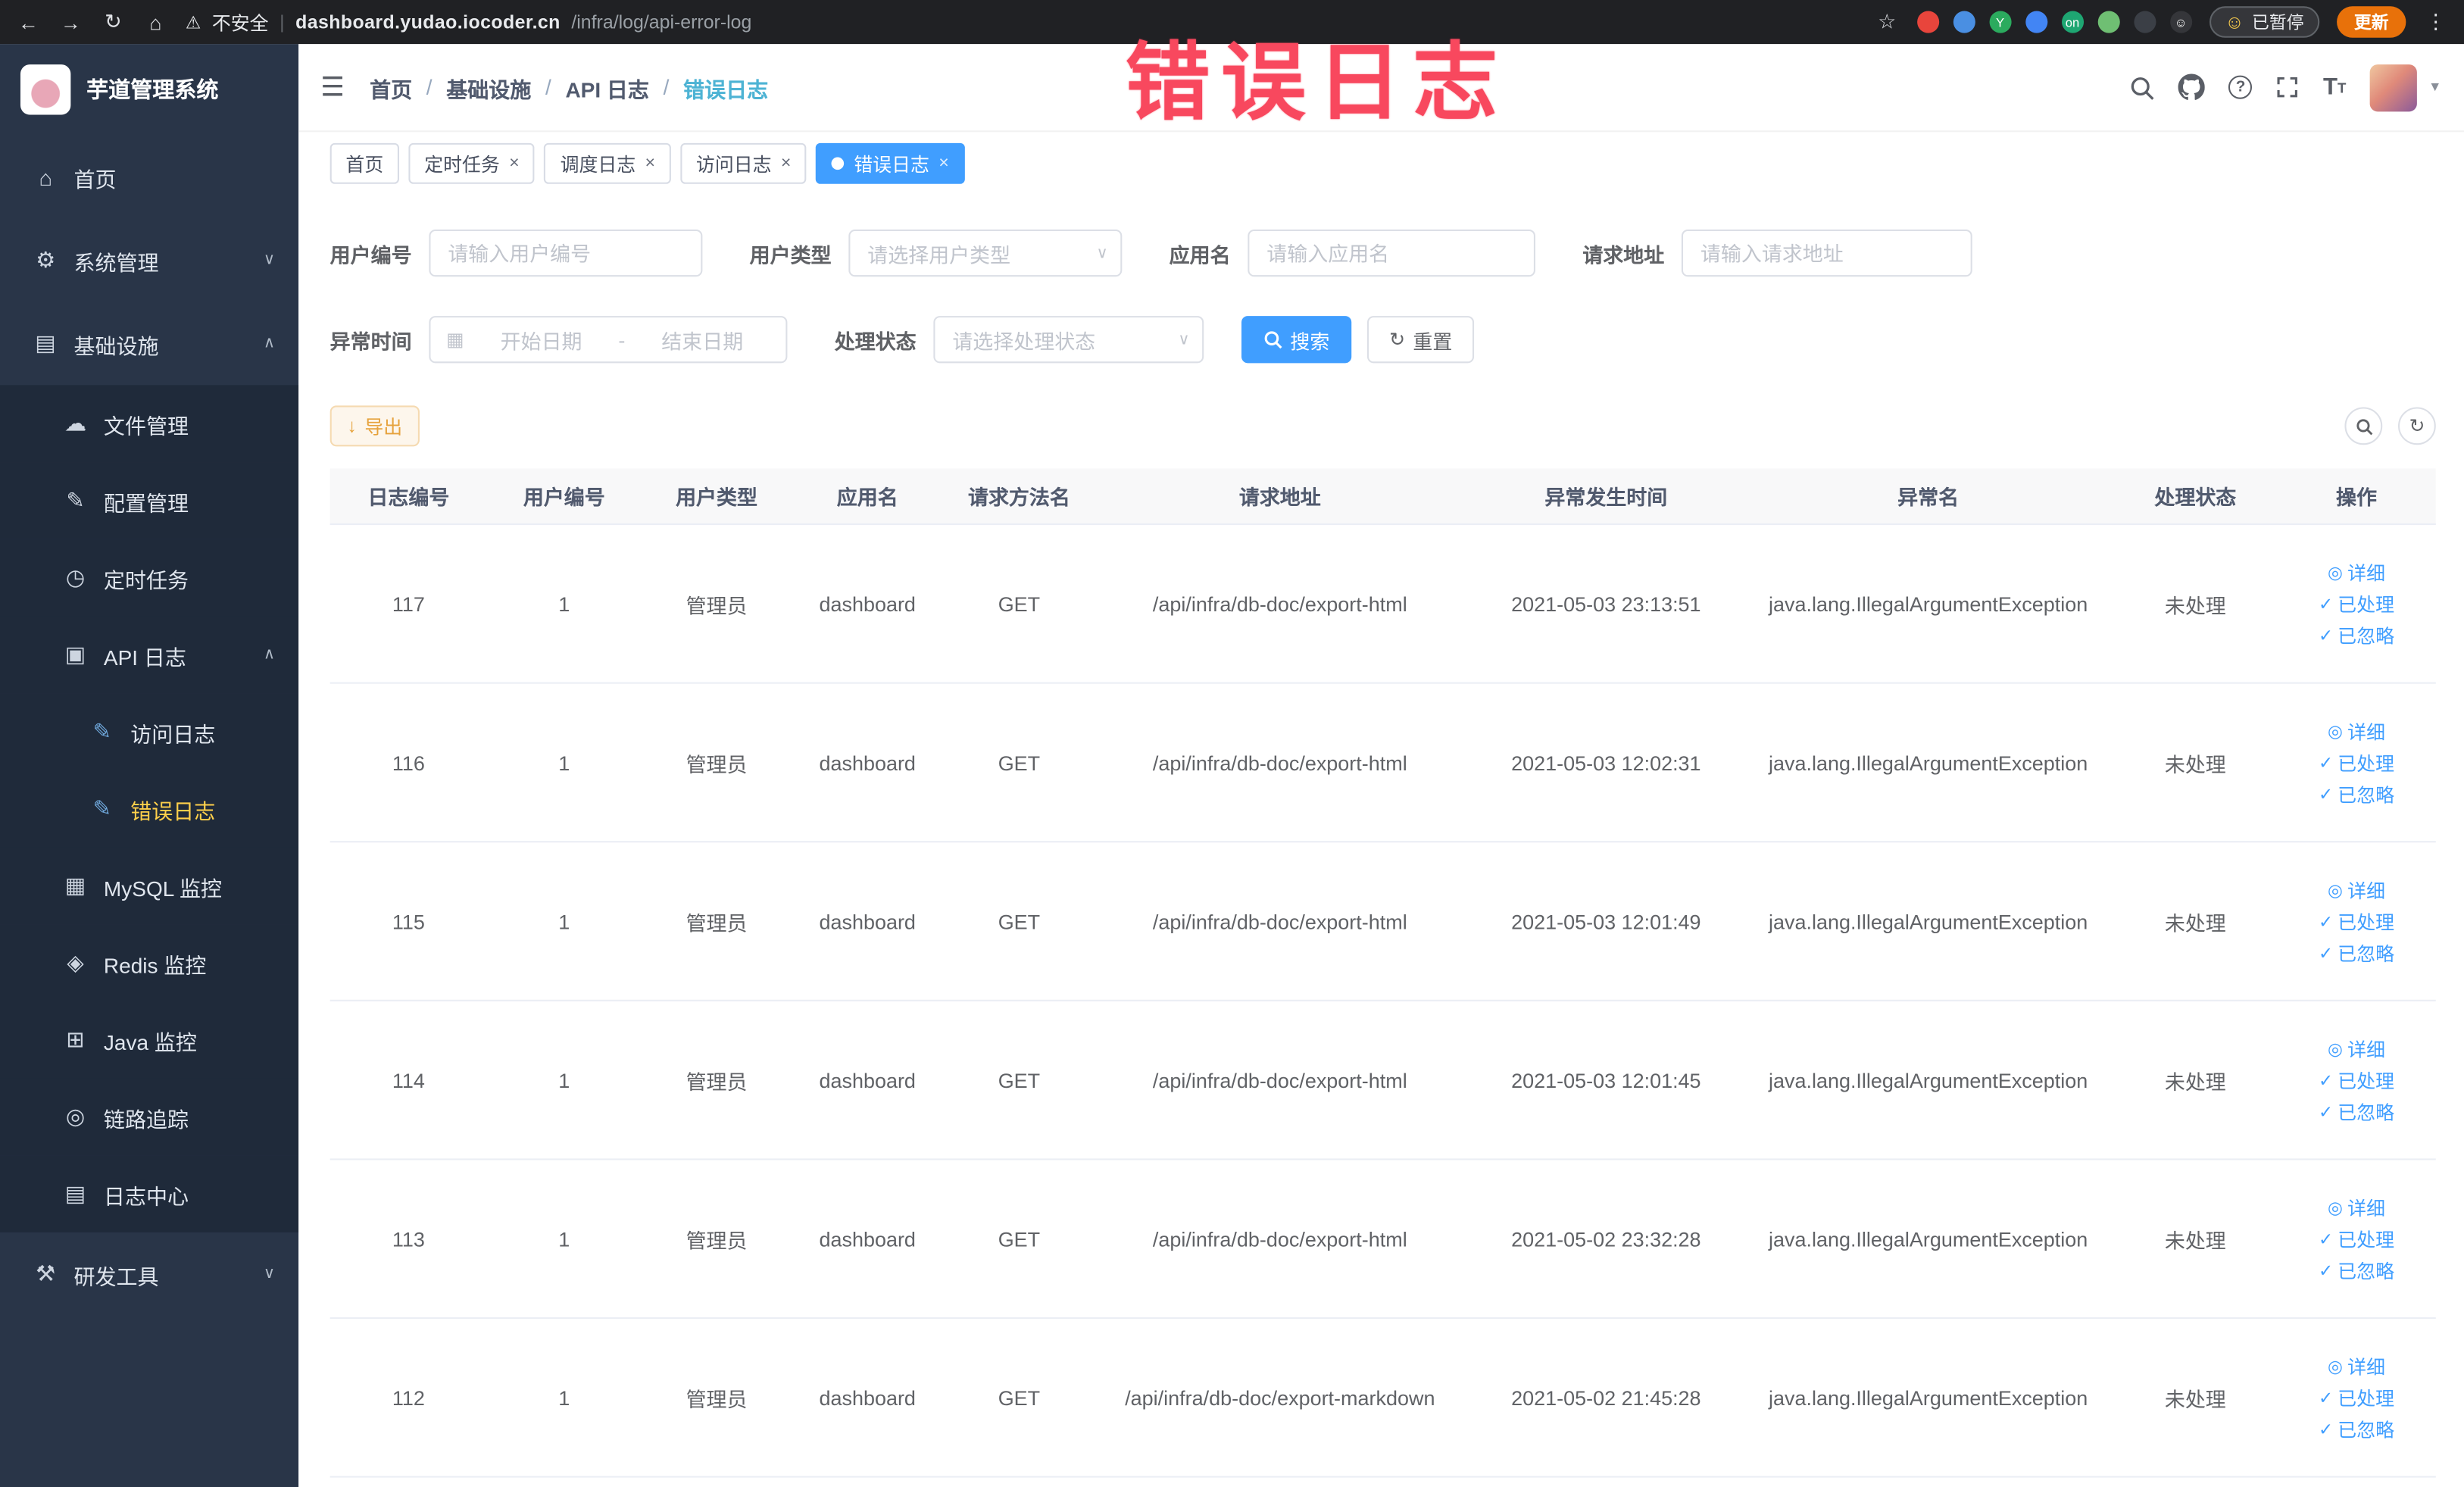  Describe the element at coordinates (149, 578) in the screenshot. I see `sidebar-item-job: ◷ 定时任务` at that location.